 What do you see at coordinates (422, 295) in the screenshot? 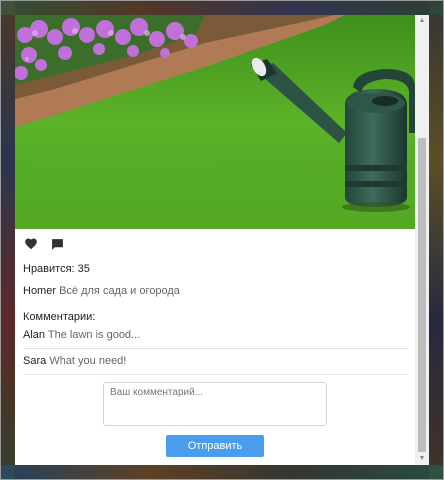
I see `scrollbar-thumb` at bounding box center [422, 295].